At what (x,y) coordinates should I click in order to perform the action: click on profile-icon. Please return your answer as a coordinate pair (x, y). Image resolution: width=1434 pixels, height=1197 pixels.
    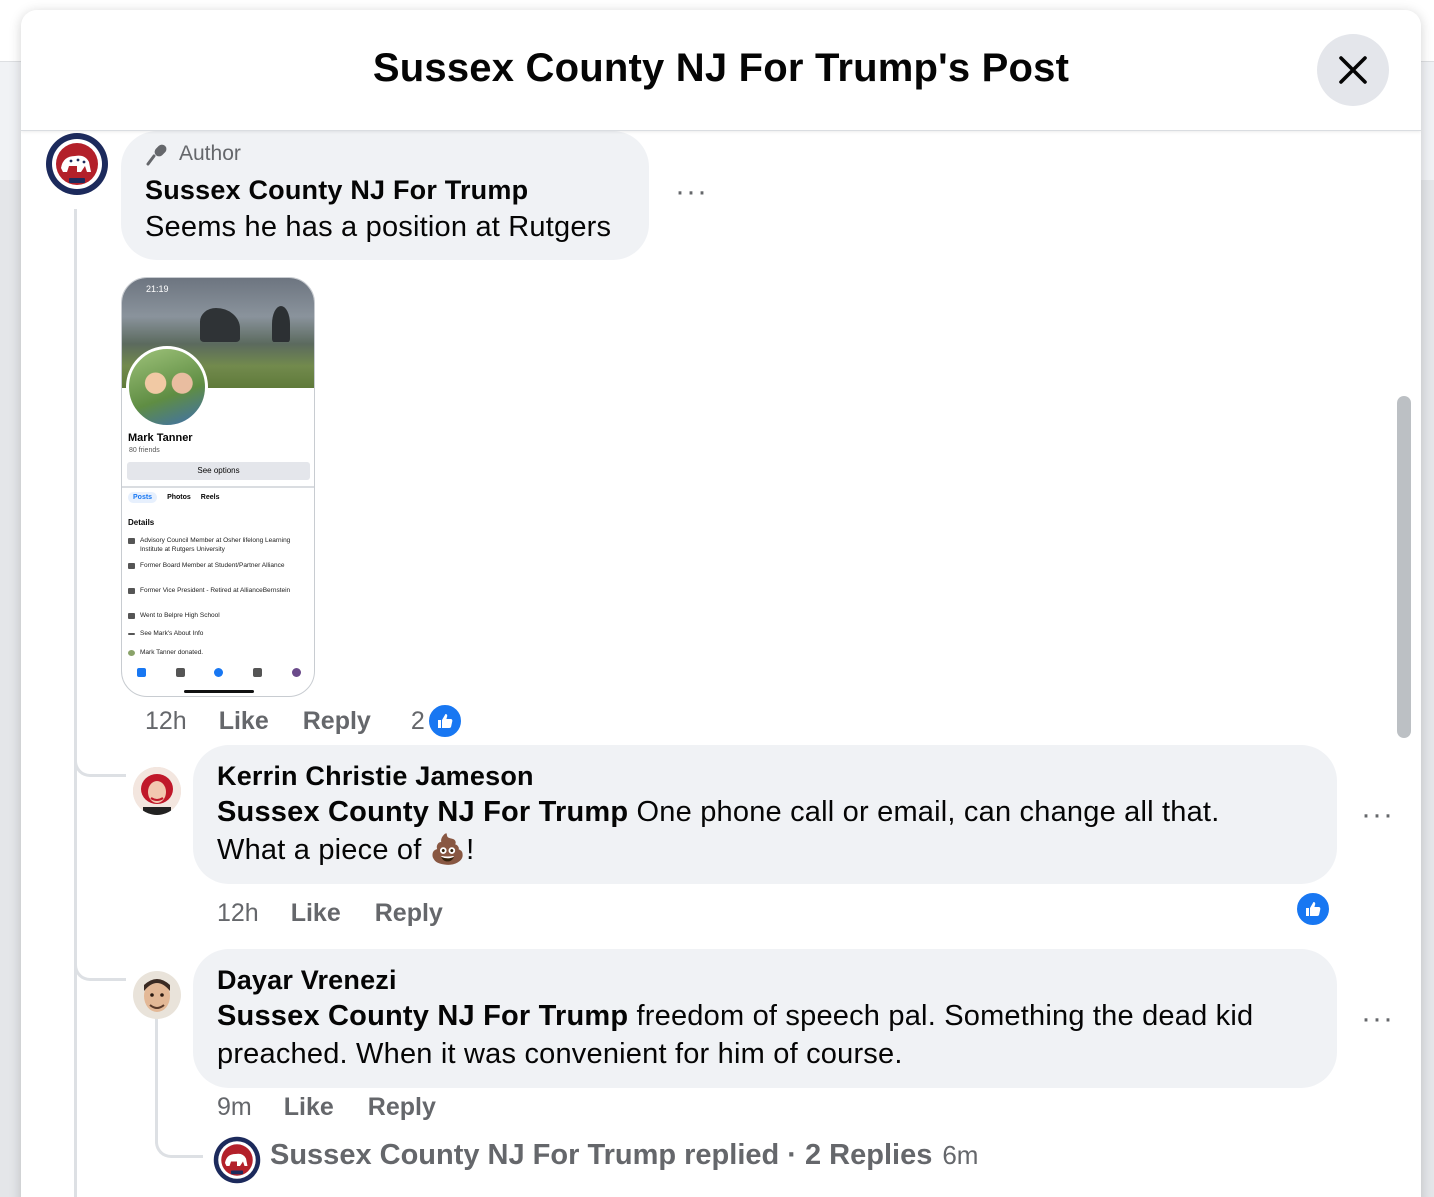
    Looking at the image, I should click on (297, 672).